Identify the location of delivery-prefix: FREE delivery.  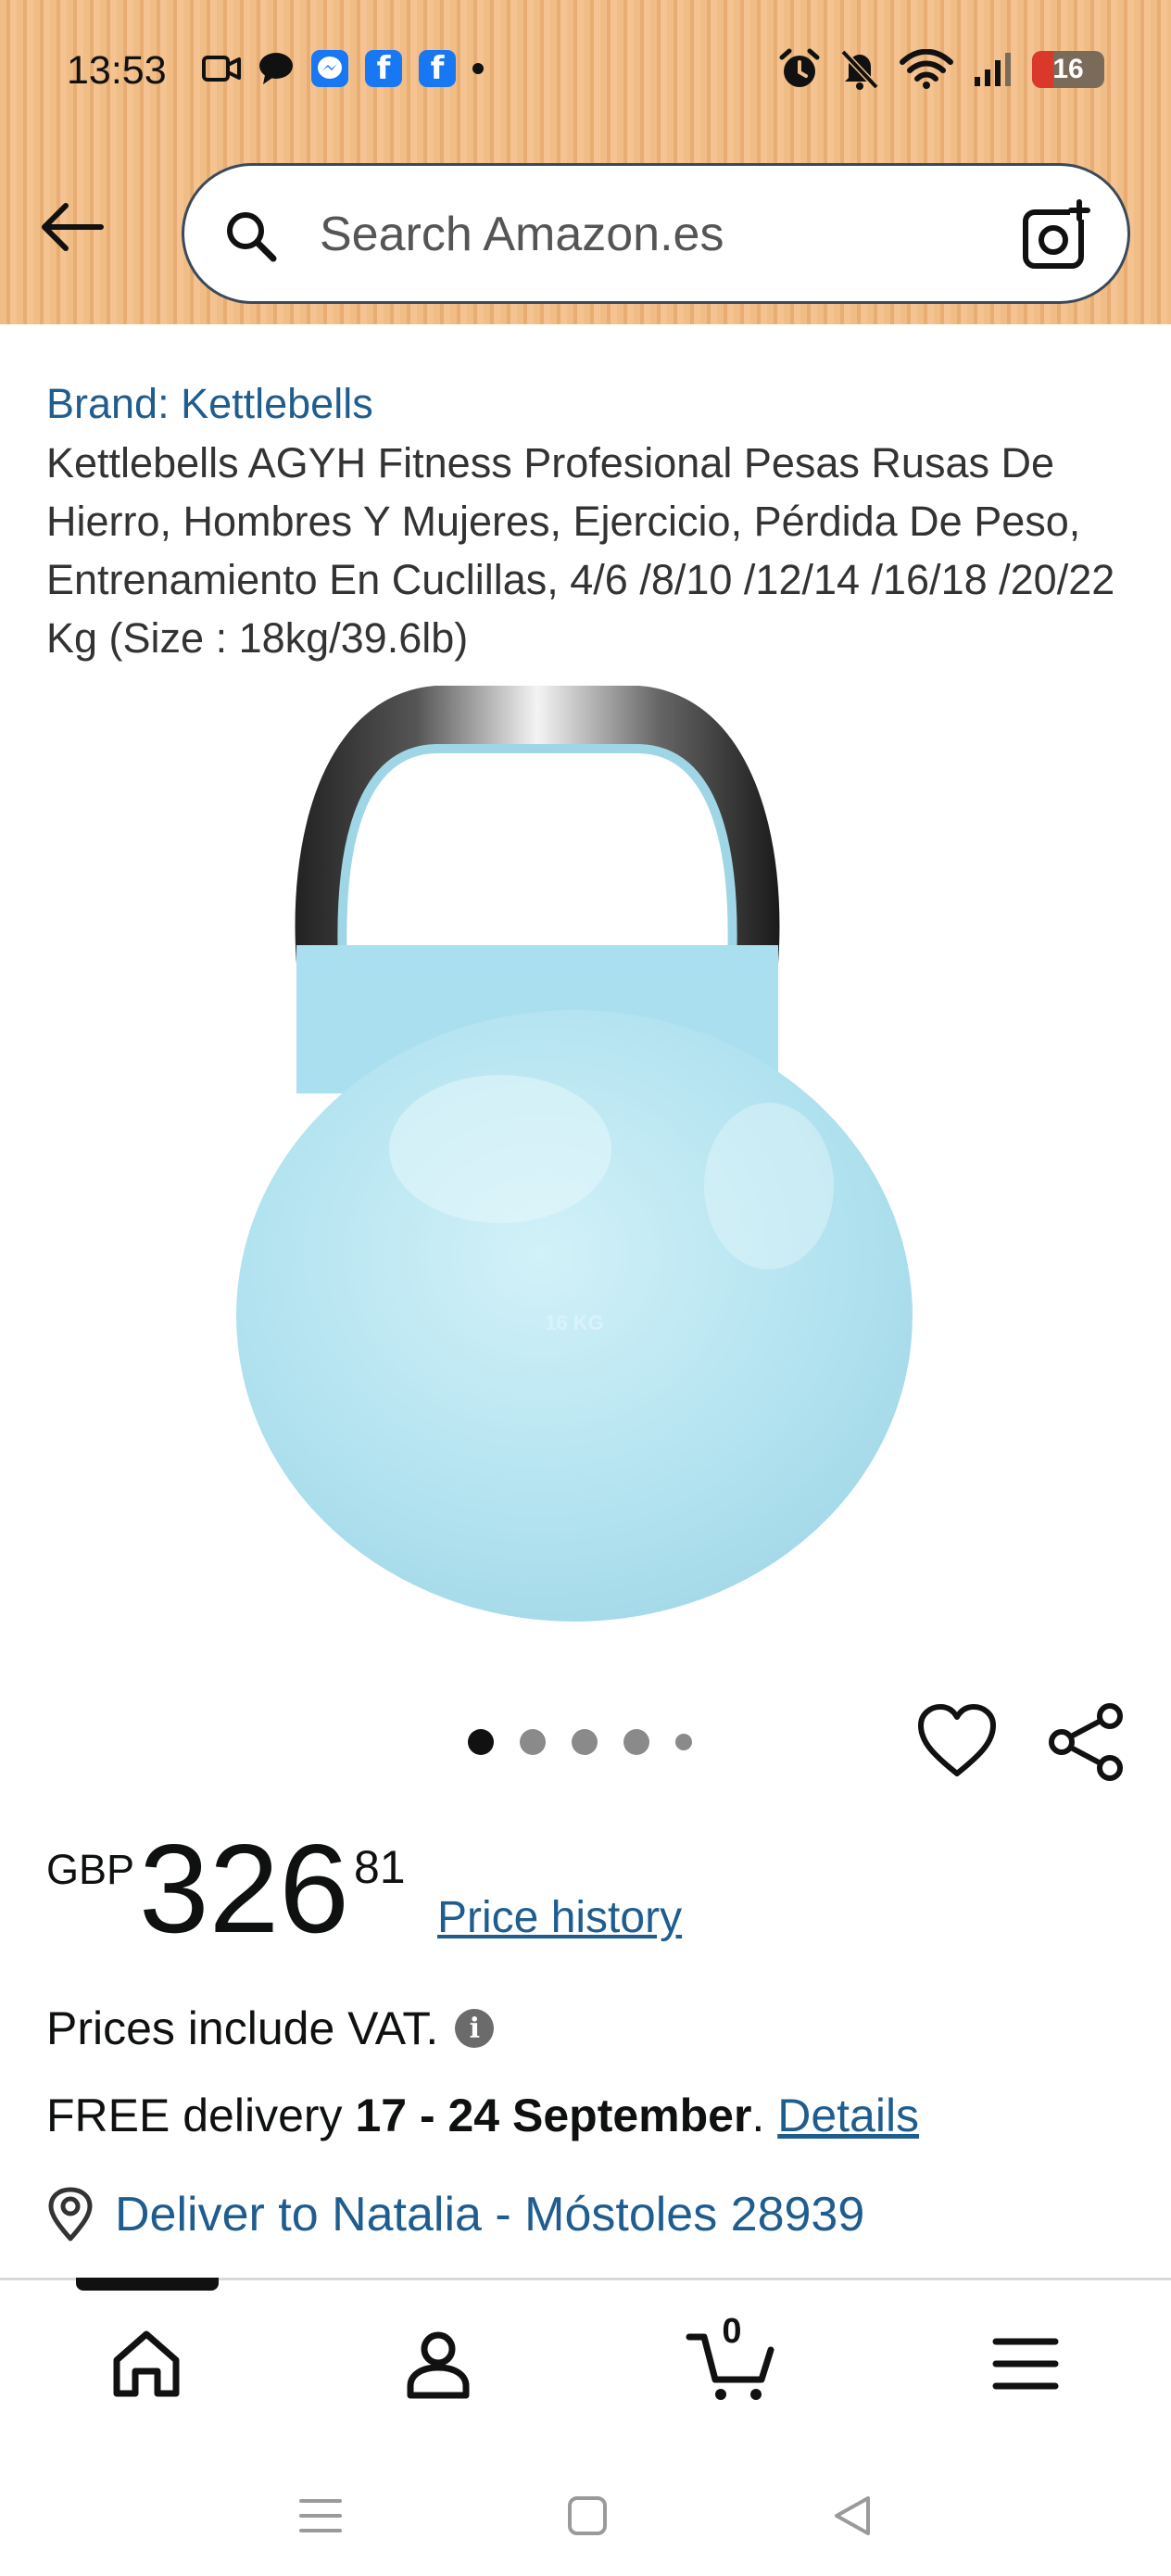
(201, 2115).